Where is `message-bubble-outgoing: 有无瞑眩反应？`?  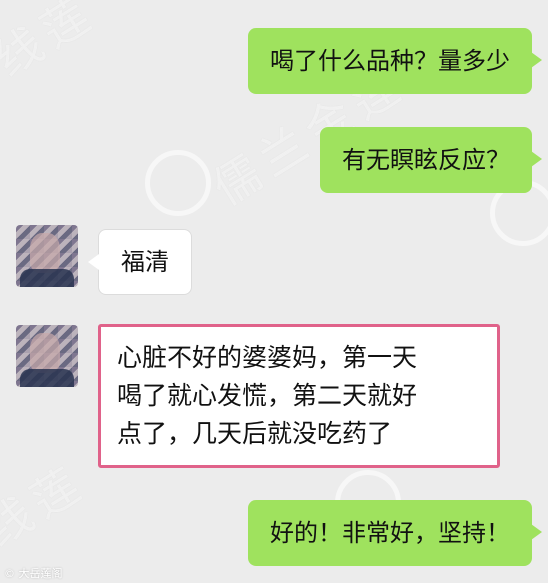 message-bubble-outgoing: 有无瞑眩反应？ is located at coordinates (431, 160).